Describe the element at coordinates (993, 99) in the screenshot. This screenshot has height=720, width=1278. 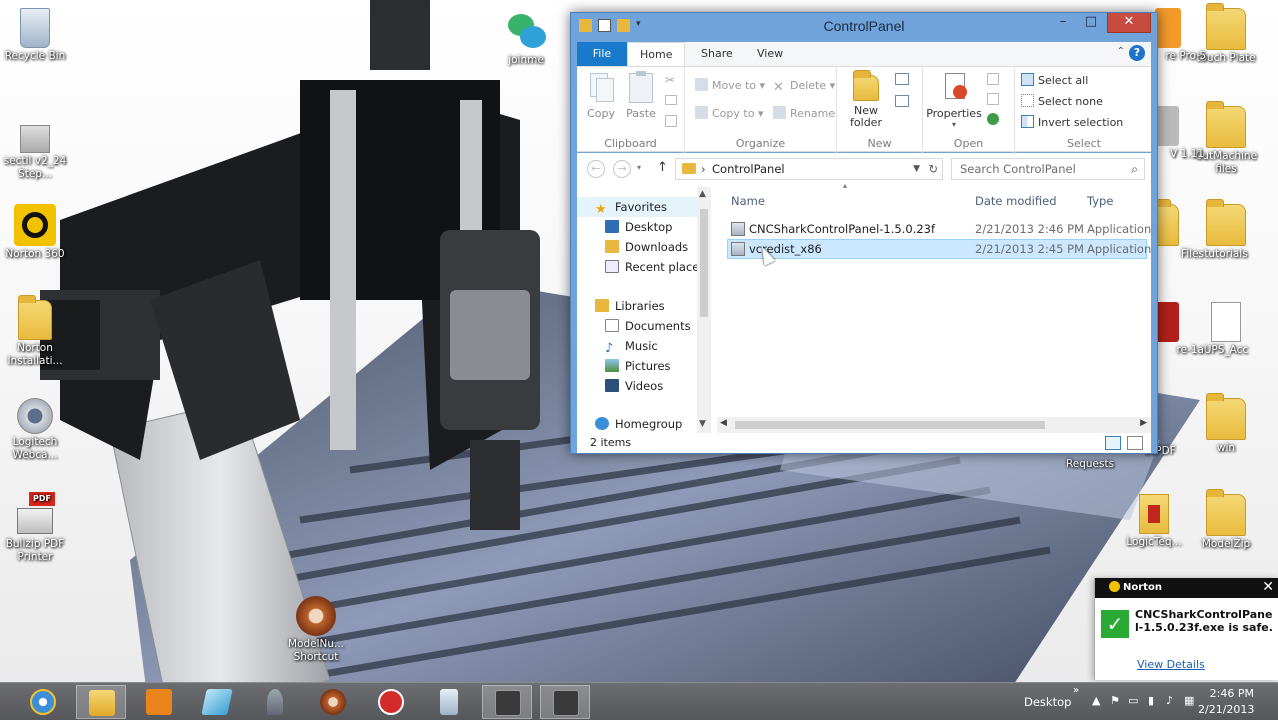
I see `edit-icon` at that location.